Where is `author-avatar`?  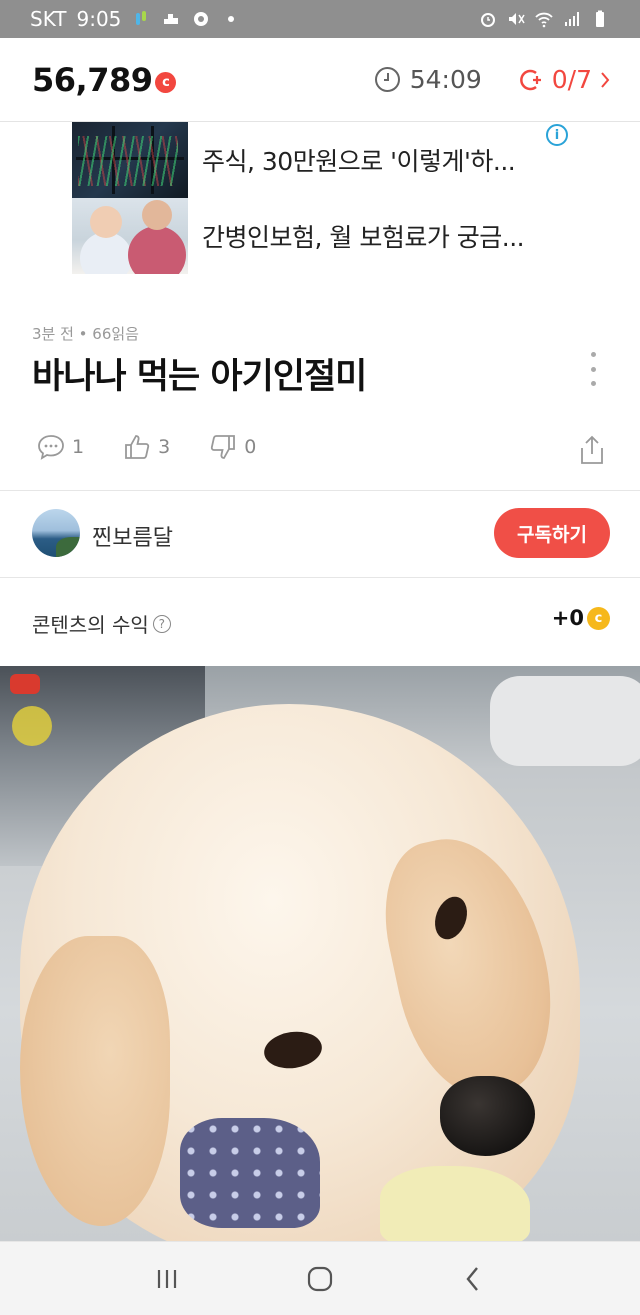
author-avatar is located at coordinates (56, 533).